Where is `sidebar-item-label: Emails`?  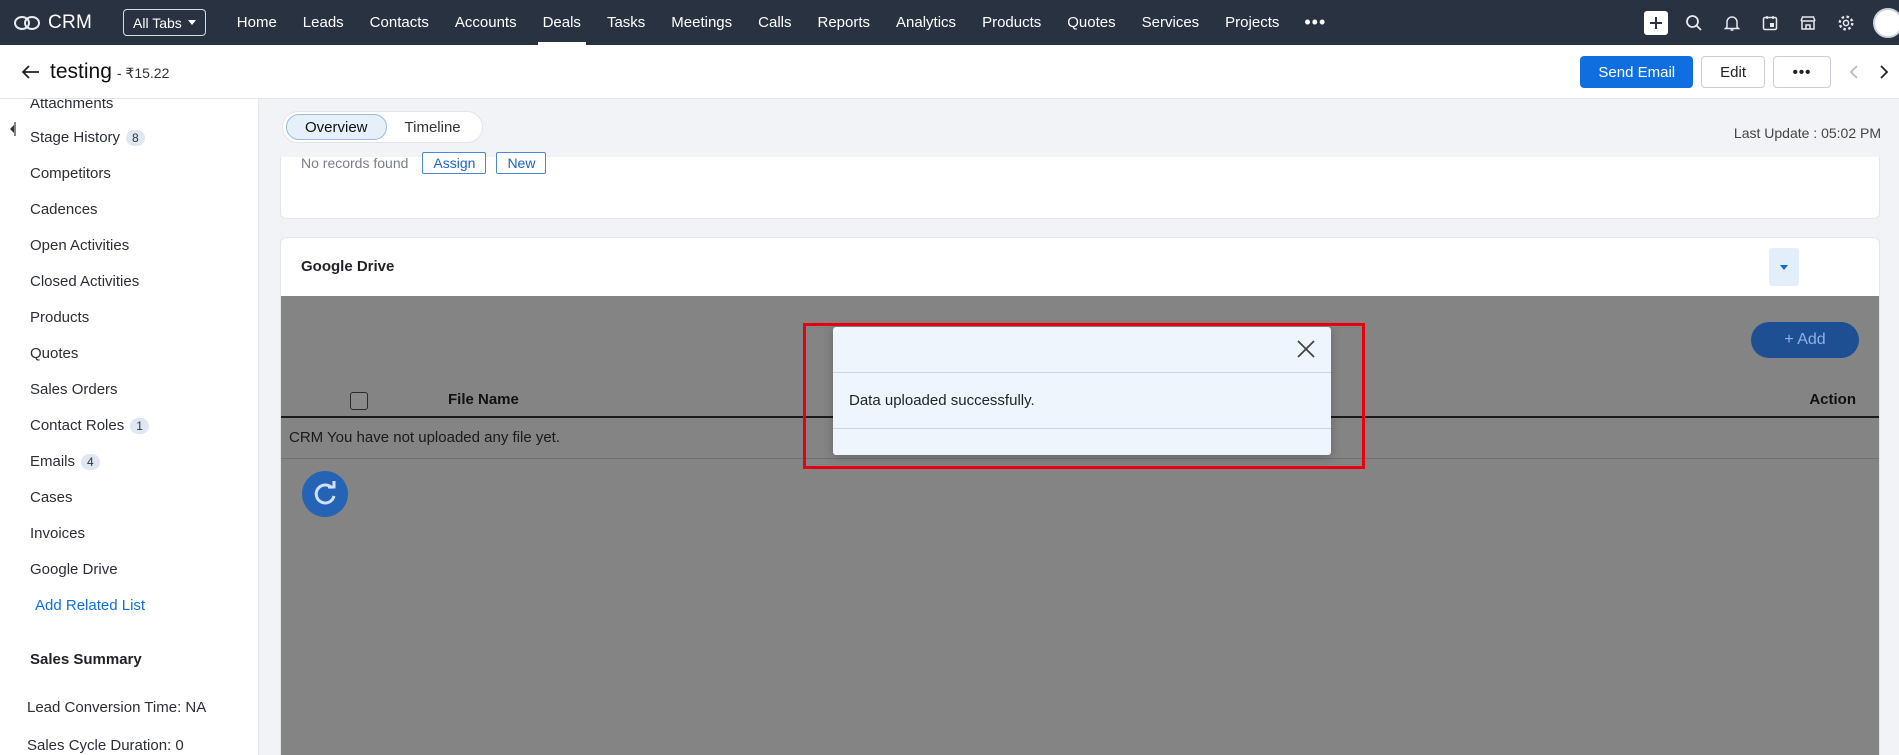 sidebar-item-label: Emails is located at coordinates (53, 461).